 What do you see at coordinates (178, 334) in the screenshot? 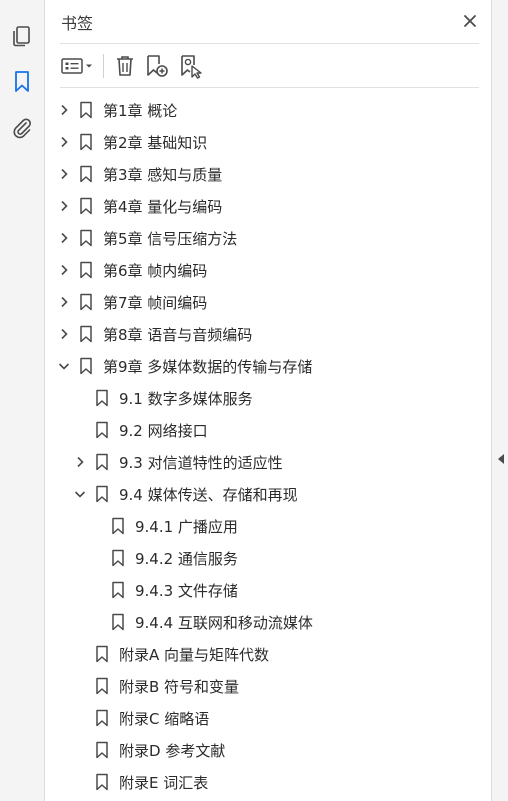
I see `bookmark-label: 第8章 语音与音频编码` at bounding box center [178, 334].